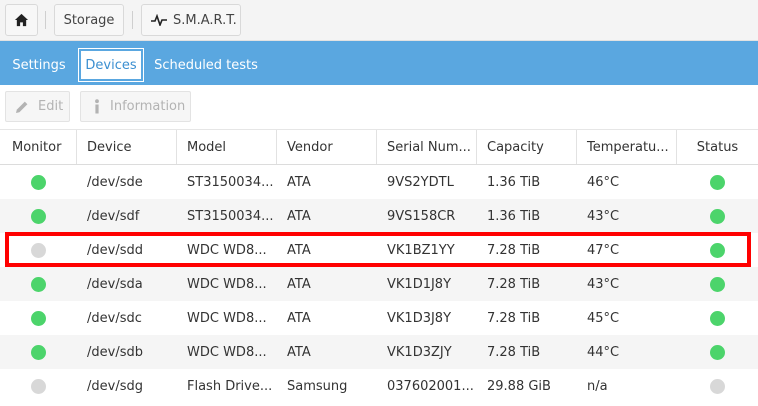 The image size is (758, 406). I want to click on capacity-cell: 29.88 GiB, so click(519, 386).